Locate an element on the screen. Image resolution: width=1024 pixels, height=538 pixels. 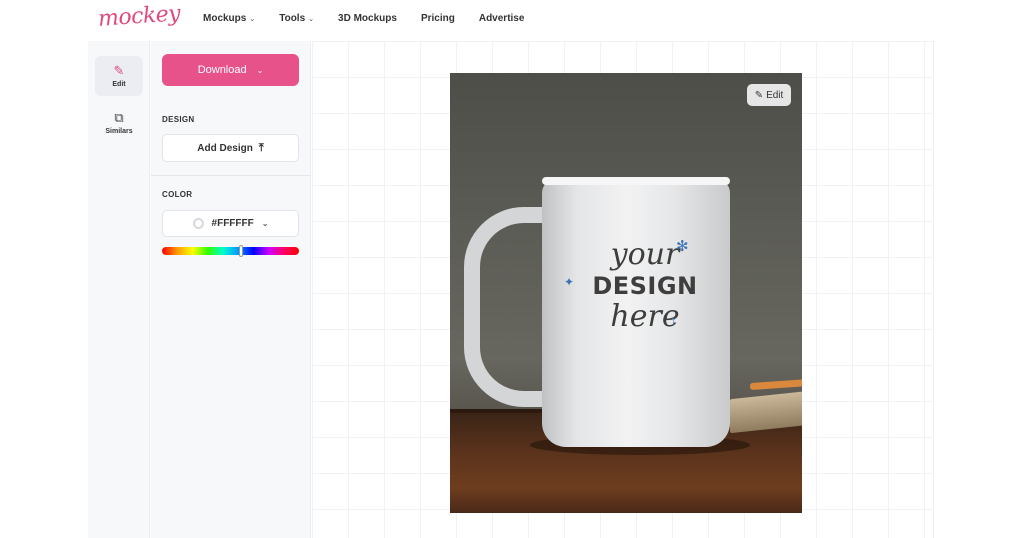
color-value: #FFFFFF is located at coordinates (232, 223).